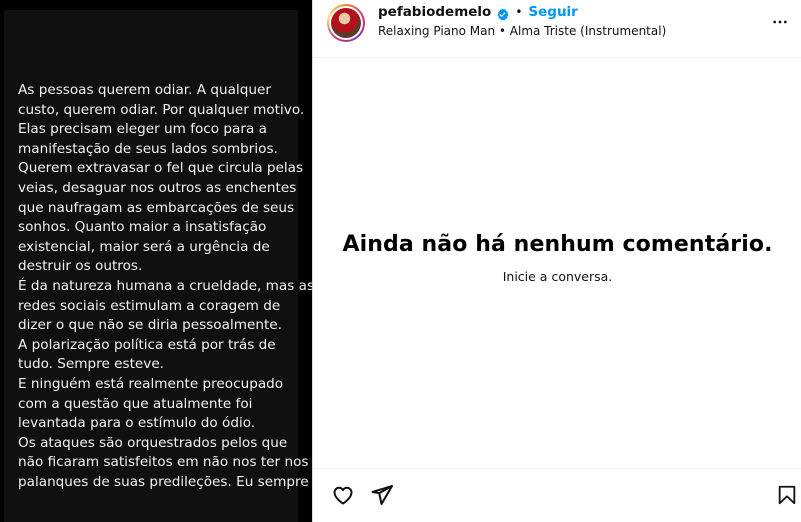 This screenshot has width=801, height=522. What do you see at coordinates (557, 495) in the screenshot?
I see `action-bar` at bounding box center [557, 495].